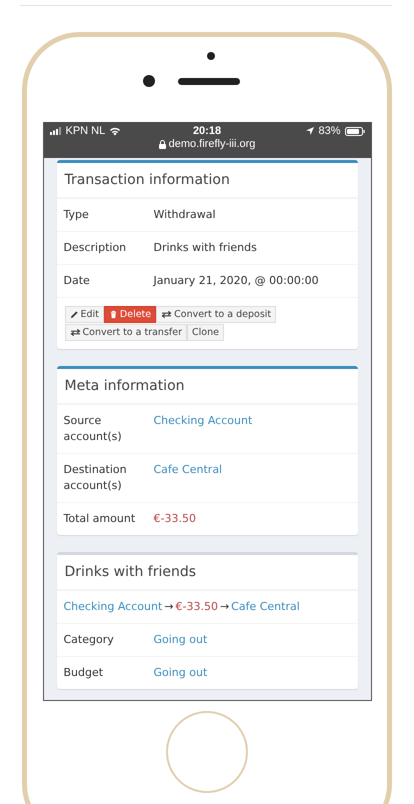  What do you see at coordinates (96, 478) in the screenshot?
I see `field-label: Destination account(s)` at bounding box center [96, 478].